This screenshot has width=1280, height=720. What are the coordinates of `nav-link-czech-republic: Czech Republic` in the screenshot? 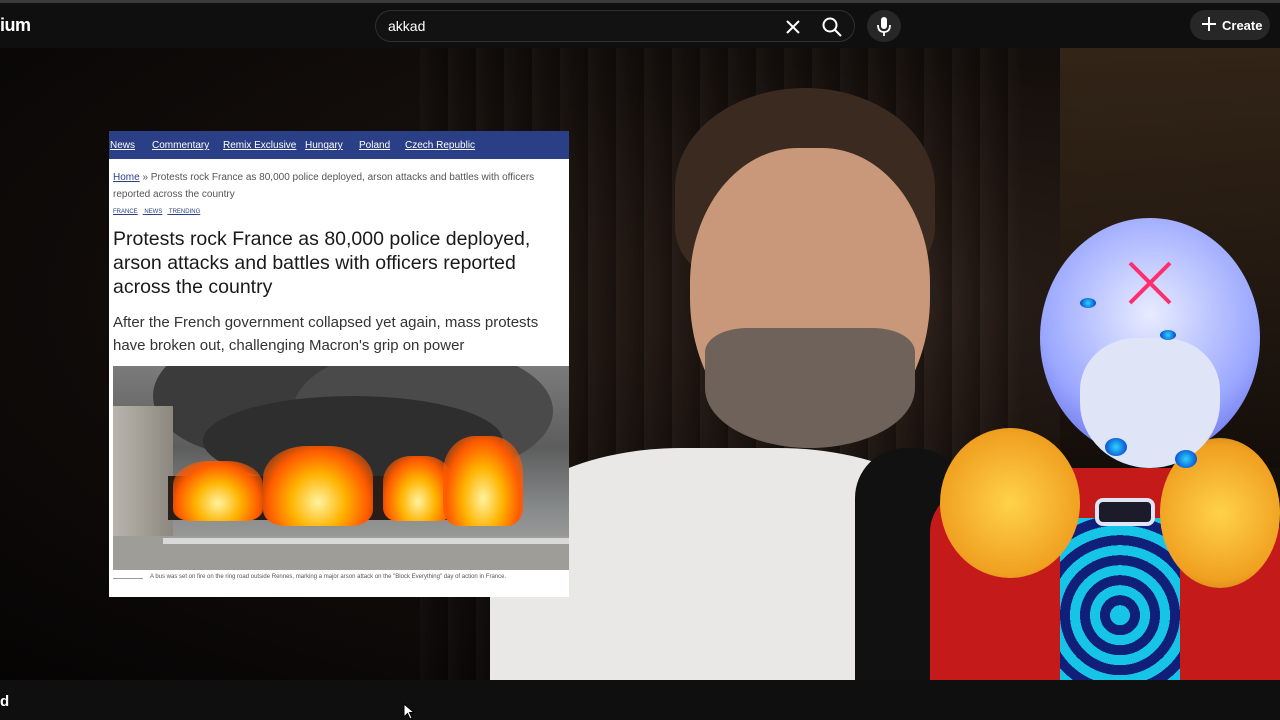 It's located at (440, 145).